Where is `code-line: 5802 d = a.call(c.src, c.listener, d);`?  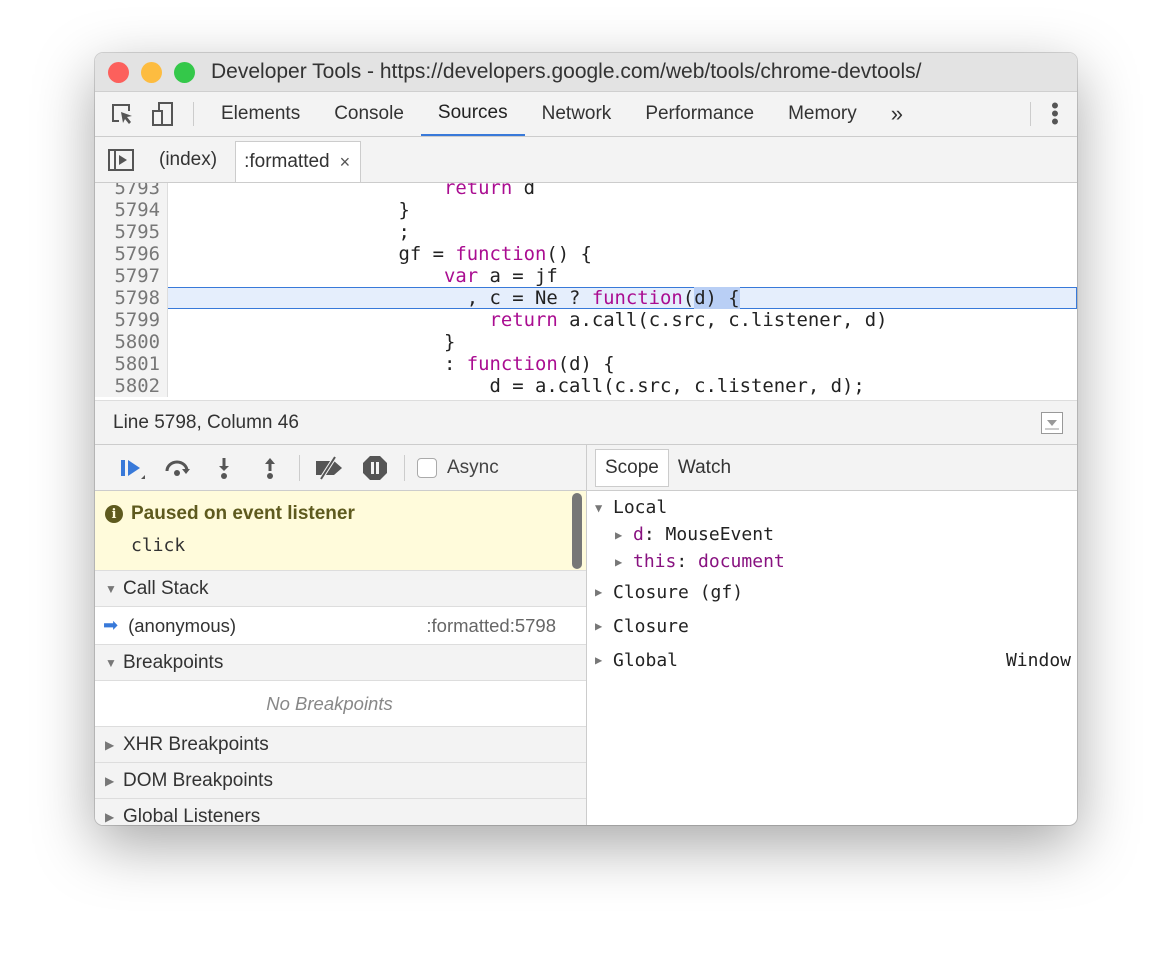
code-line: 5802 d = a.call(c.src, c.listener, d); is located at coordinates (586, 386).